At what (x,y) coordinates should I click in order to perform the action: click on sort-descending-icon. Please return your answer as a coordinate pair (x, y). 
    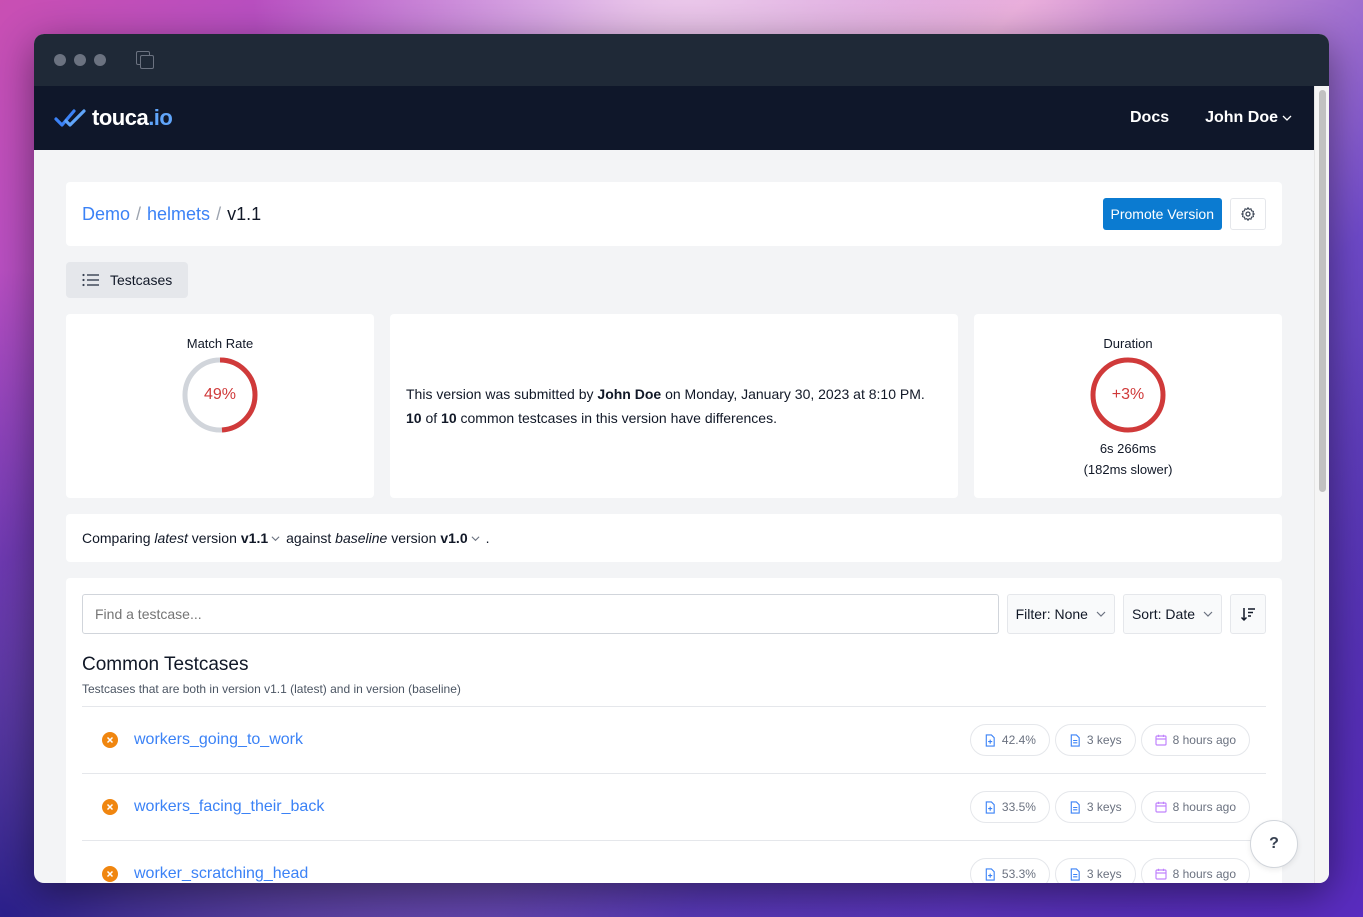
    Looking at the image, I should click on (1247, 615).